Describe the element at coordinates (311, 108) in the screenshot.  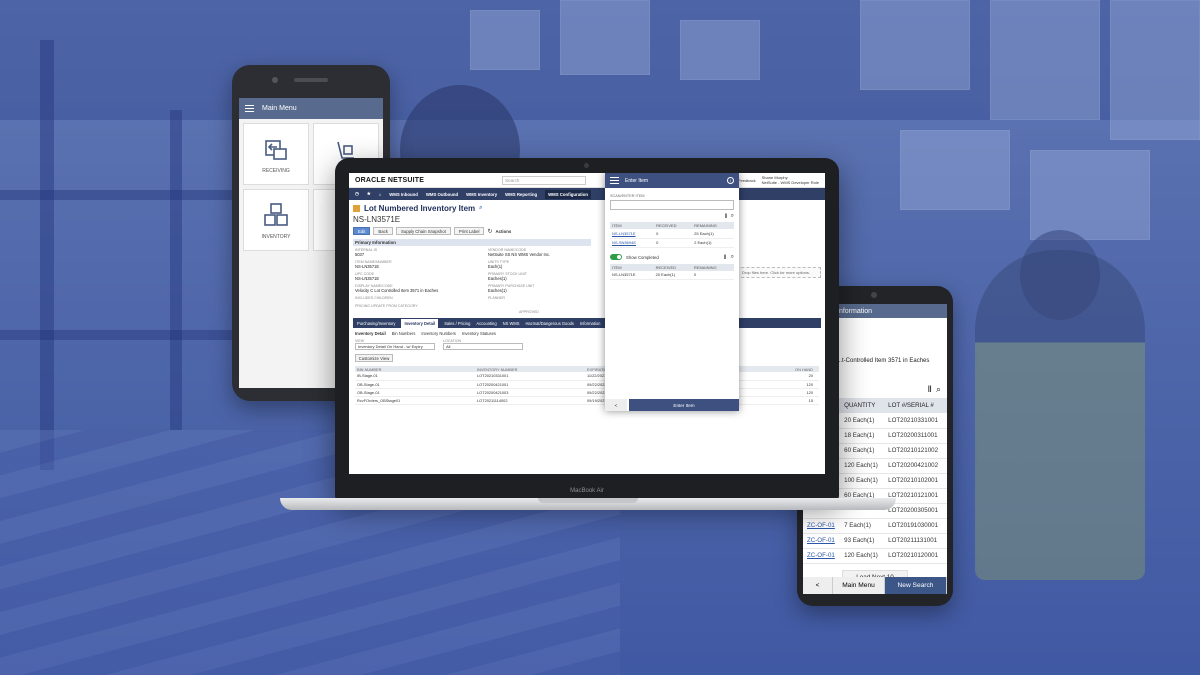
I see `main-menu-header: Main Menu` at that location.